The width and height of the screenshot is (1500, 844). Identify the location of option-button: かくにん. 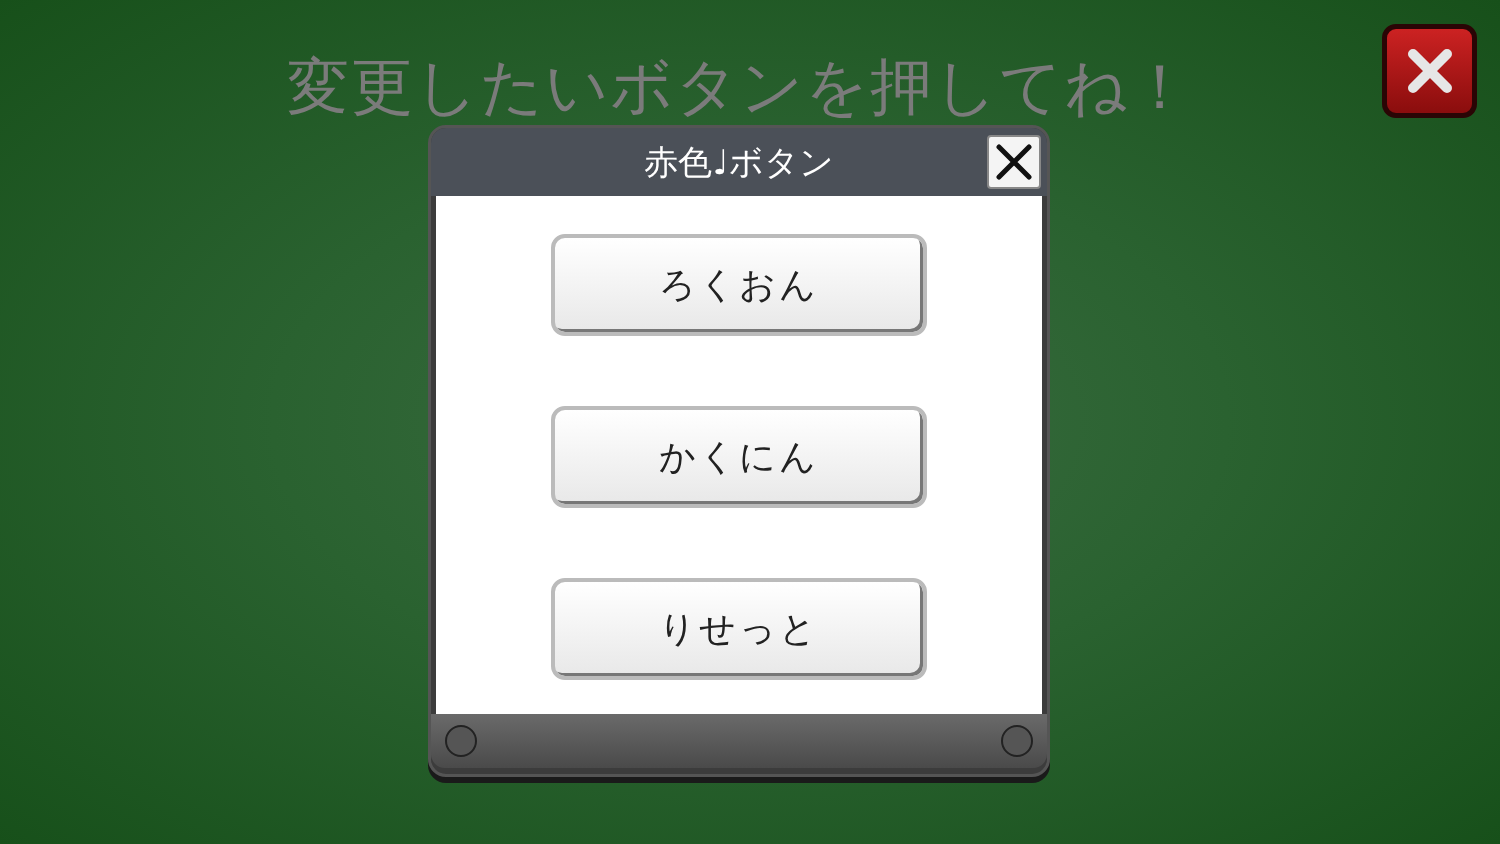
(739, 457).